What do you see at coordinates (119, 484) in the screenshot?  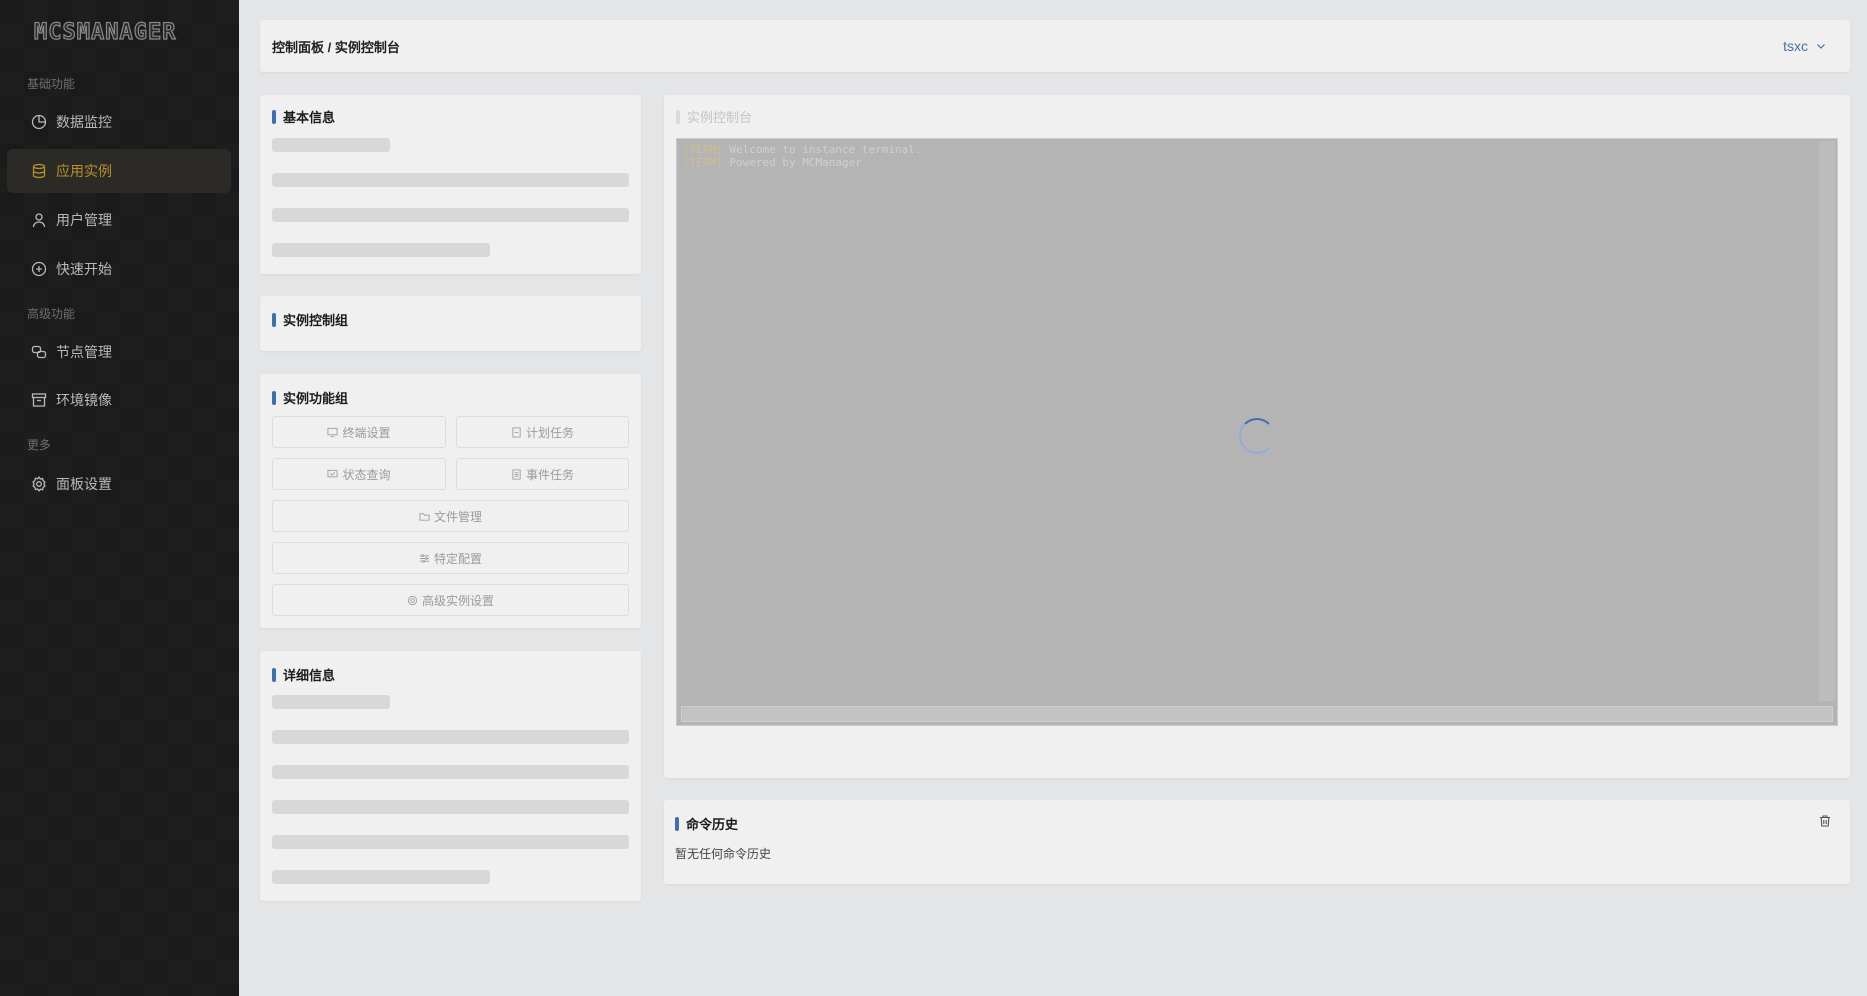 I see `sidebar-item-panel-settings: 面板设置` at bounding box center [119, 484].